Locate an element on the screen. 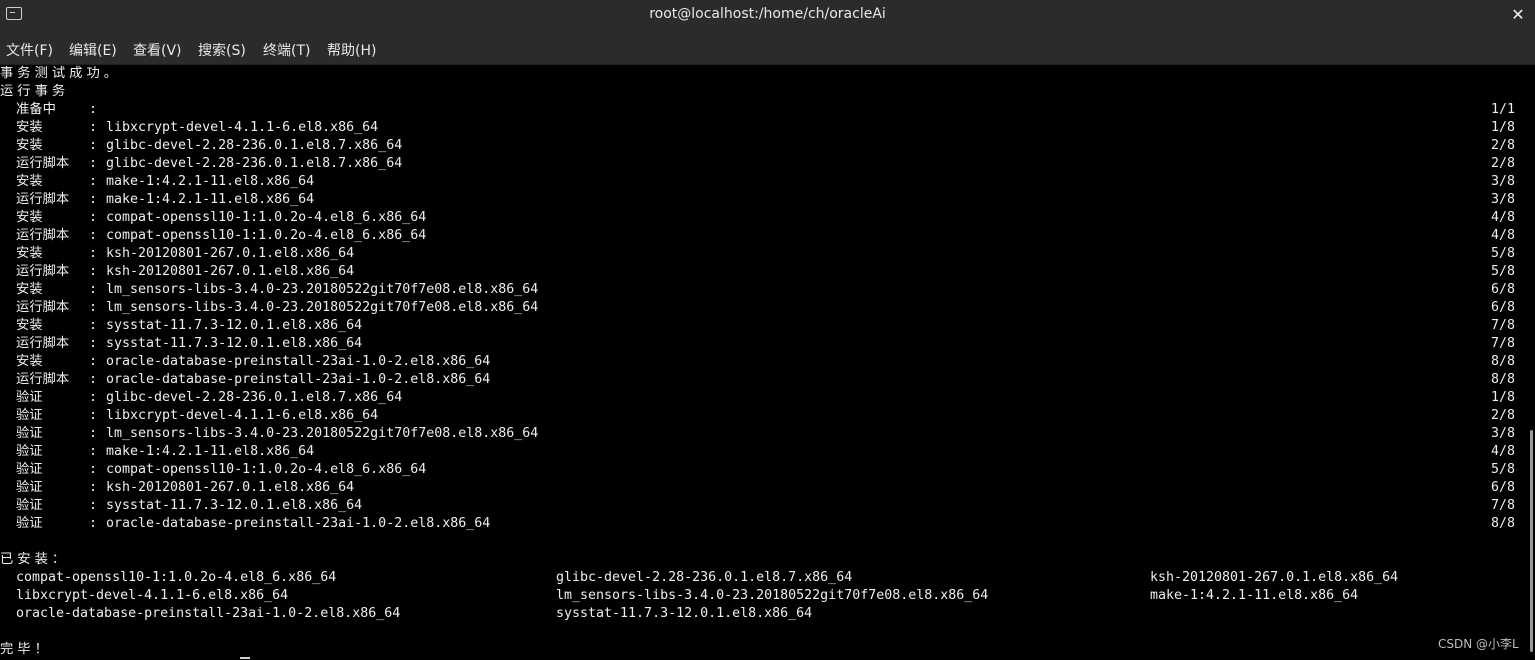  installed-header: 已安装： is located at coordinates (35, 559).